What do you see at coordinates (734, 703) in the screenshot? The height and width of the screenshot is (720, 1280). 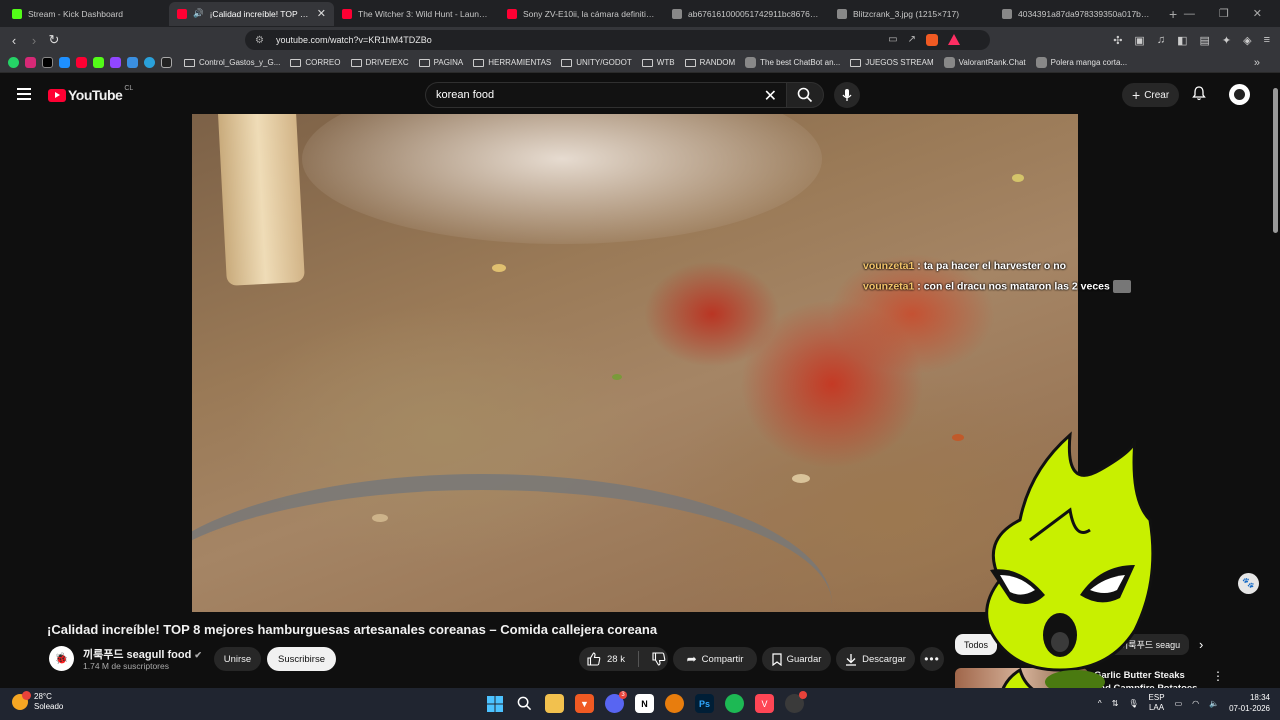 I see `spotify-icon` at bounding box center [734, 703].